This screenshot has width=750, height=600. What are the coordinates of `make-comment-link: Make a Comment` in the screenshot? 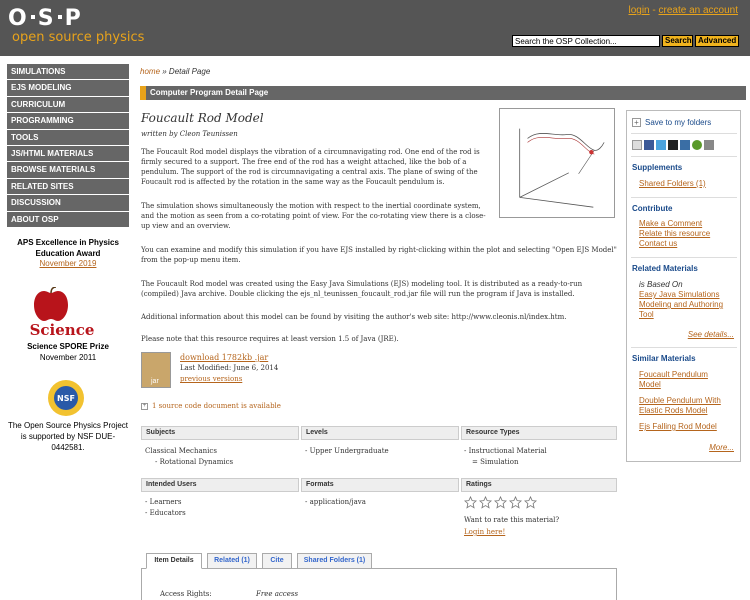 It's located at (670, 224).